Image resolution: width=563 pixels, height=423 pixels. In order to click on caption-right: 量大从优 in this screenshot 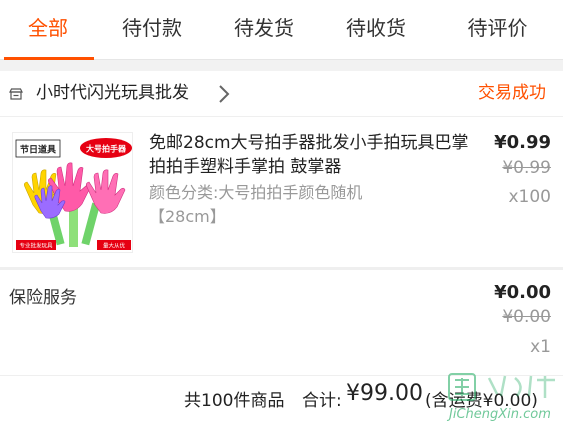, I will do `click(114, 246)`.